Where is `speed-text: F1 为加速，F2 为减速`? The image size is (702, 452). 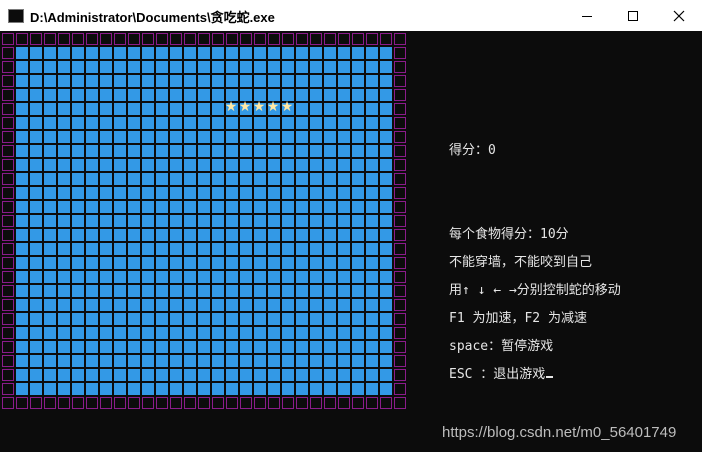
speed-text: F1 为加速，F2 为减速 is located at coordinates (518, 318).